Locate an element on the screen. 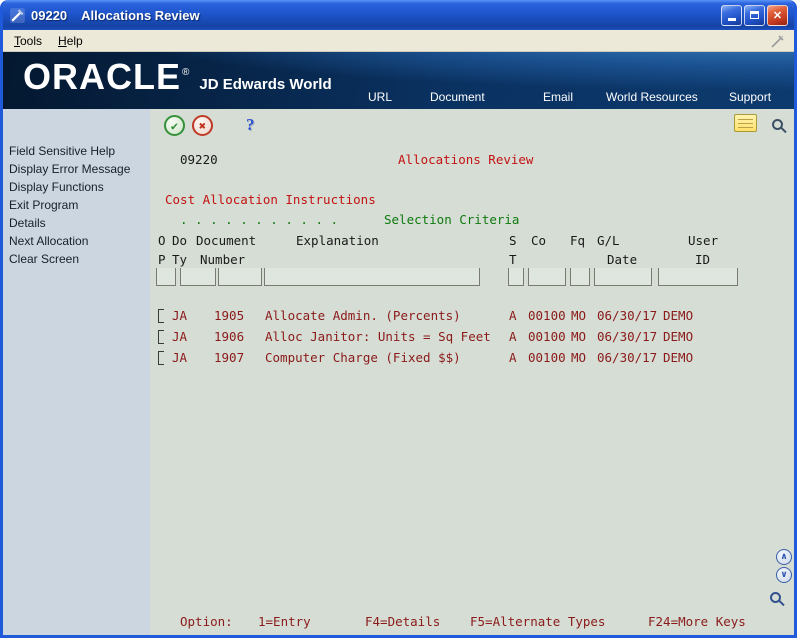 Image resolution: width=797 pixels, height=638 pixels. col-header-ty: Ty is located at coordinates (180, 259).